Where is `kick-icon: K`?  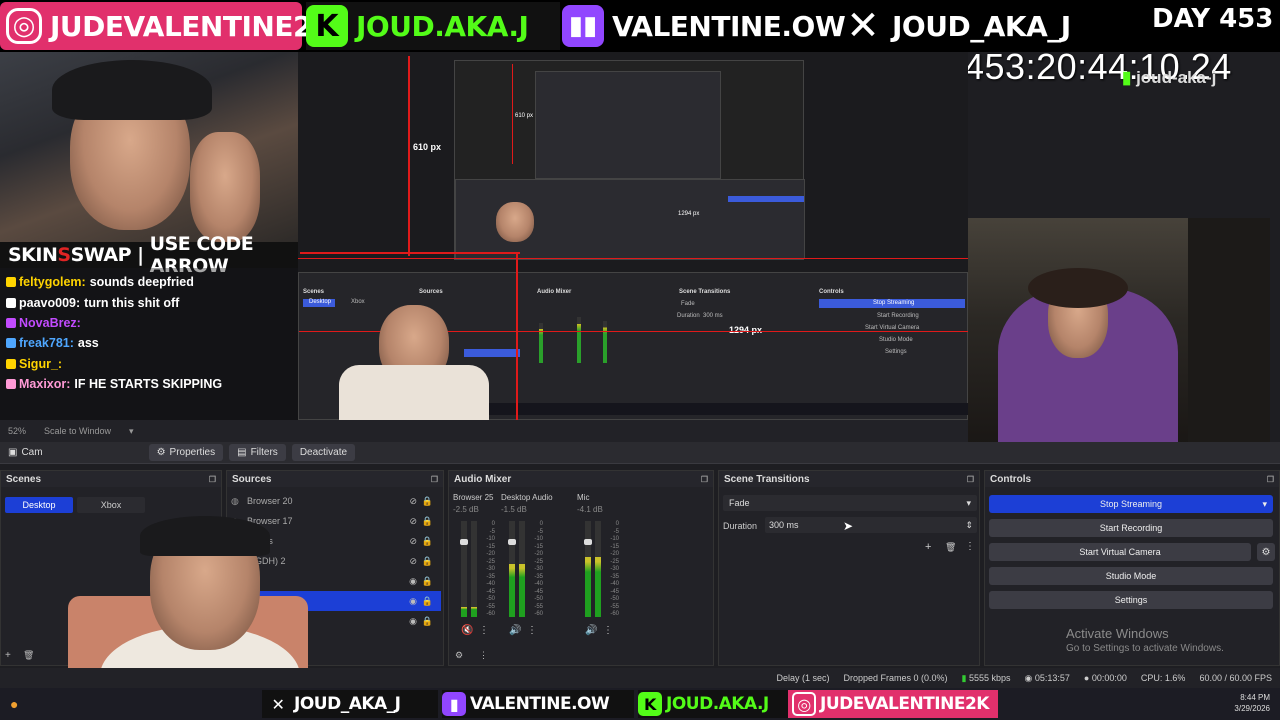 kick-icon: K is located at coordinates (327, 26).